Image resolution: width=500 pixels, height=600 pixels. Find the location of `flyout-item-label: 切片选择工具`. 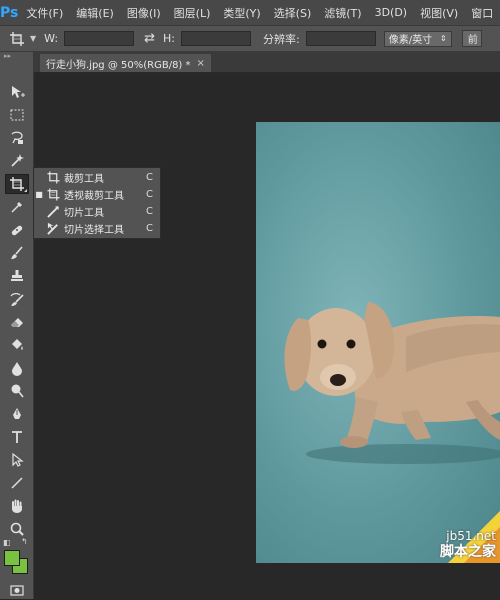

flyout-item-label: 切片选择工具 is located at coordinates (94, 230).